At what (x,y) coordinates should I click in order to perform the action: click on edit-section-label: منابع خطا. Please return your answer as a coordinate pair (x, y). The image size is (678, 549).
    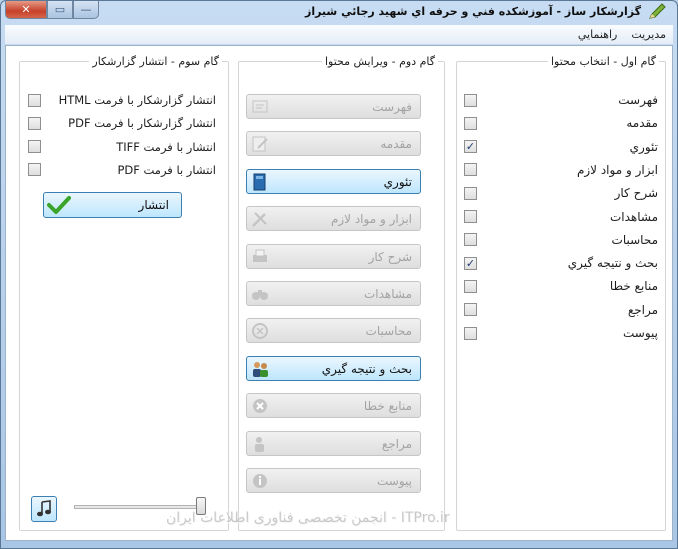
    Looking at the image, I should click on (387, 406).